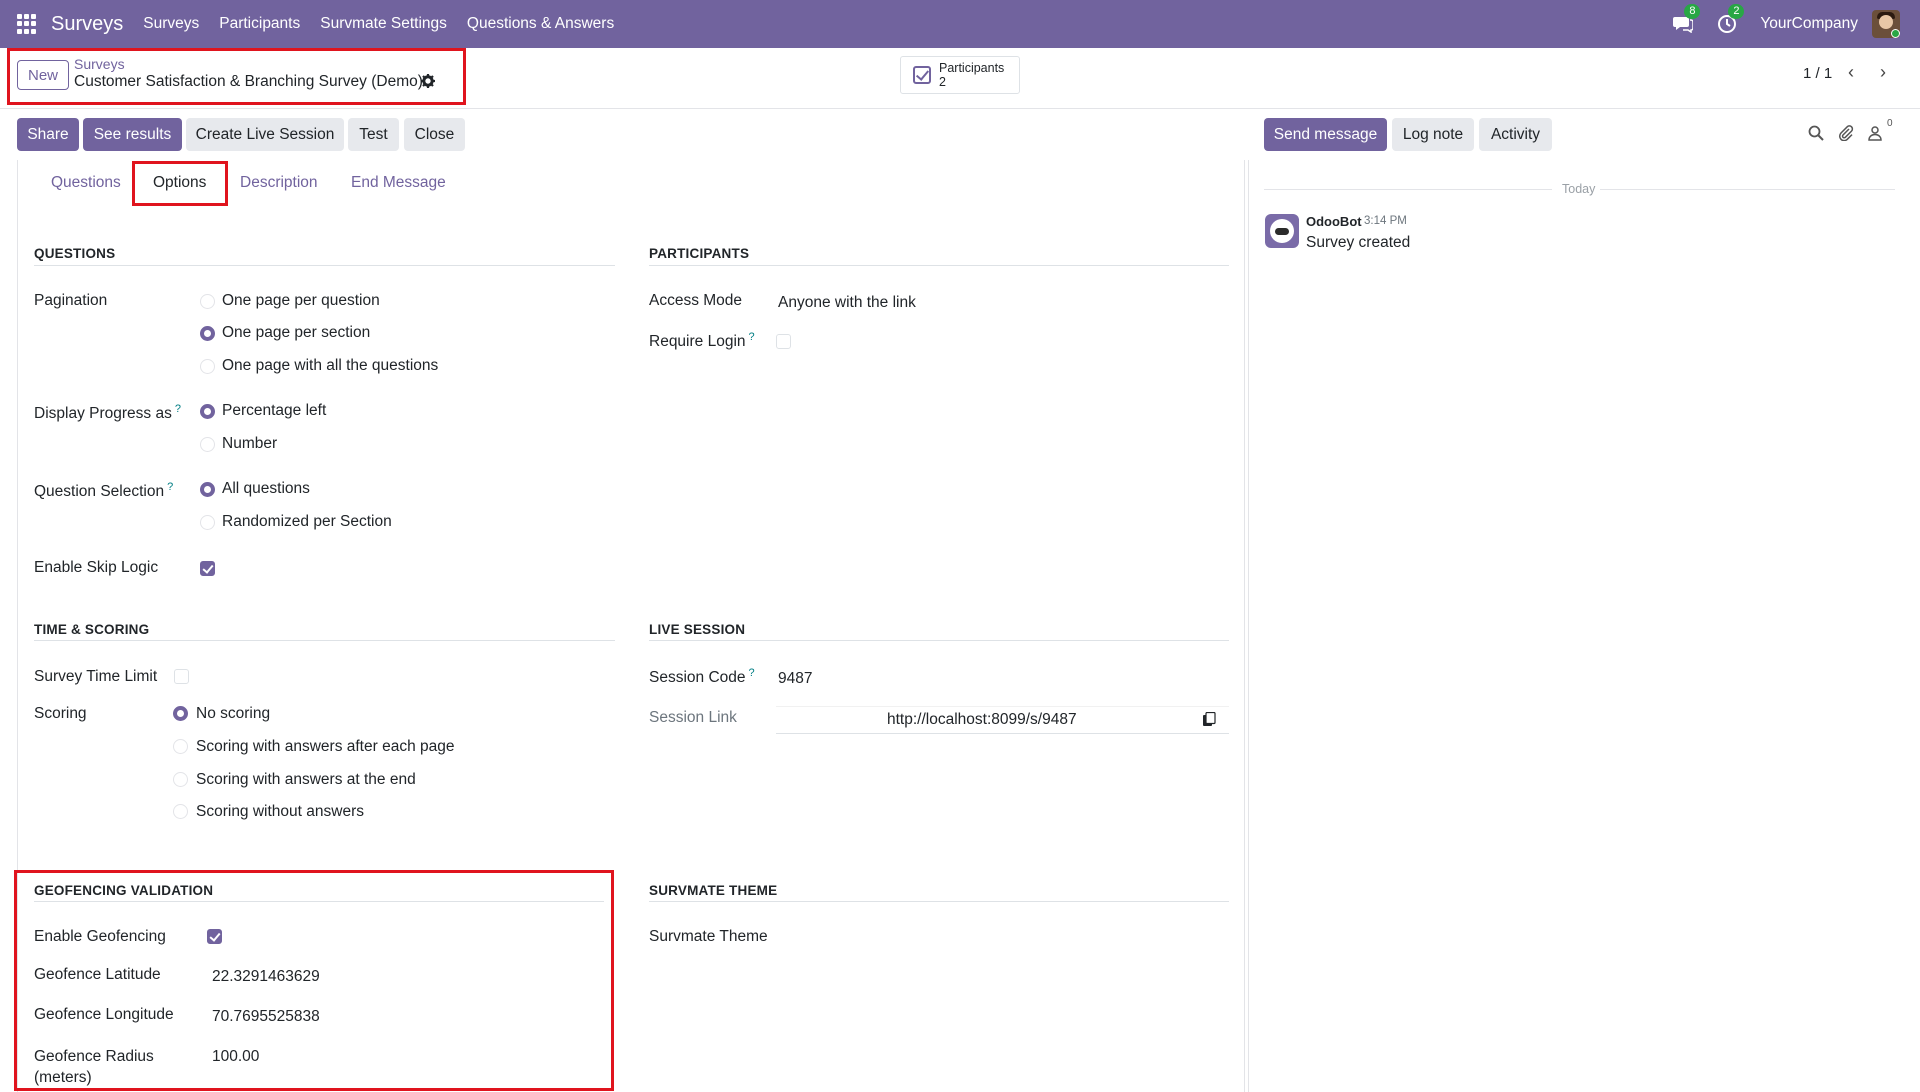 This screenshot has width=1920, height=1092. I want to click on message-time: 3:14 PM, so click(1385, 221).